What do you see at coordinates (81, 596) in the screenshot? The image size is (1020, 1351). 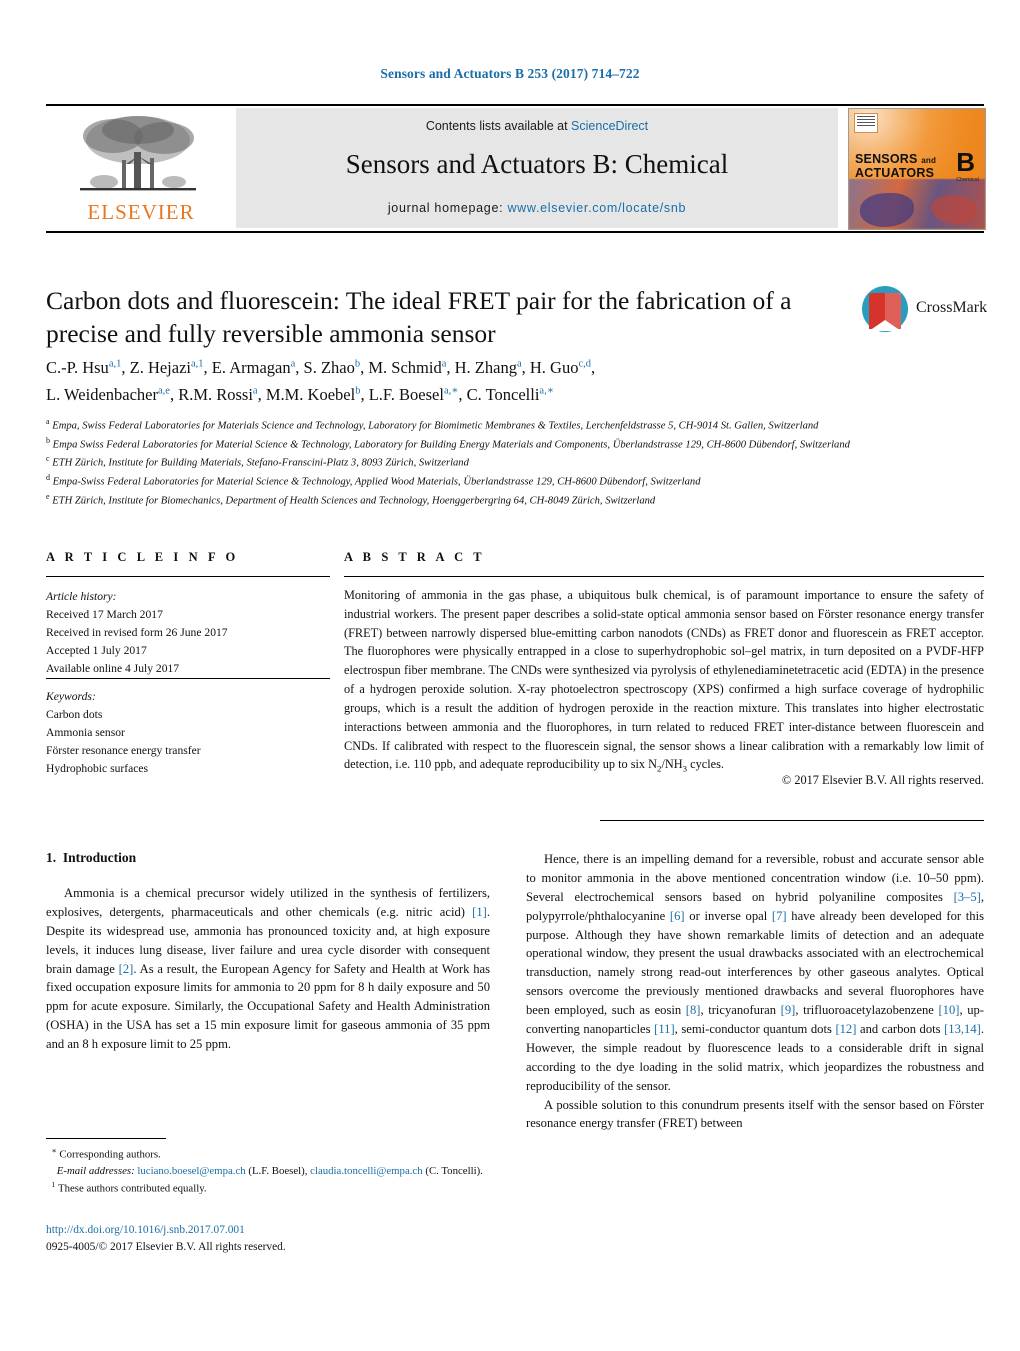 I see `article-history-label: Article history:` at bounding box center [81, 596].